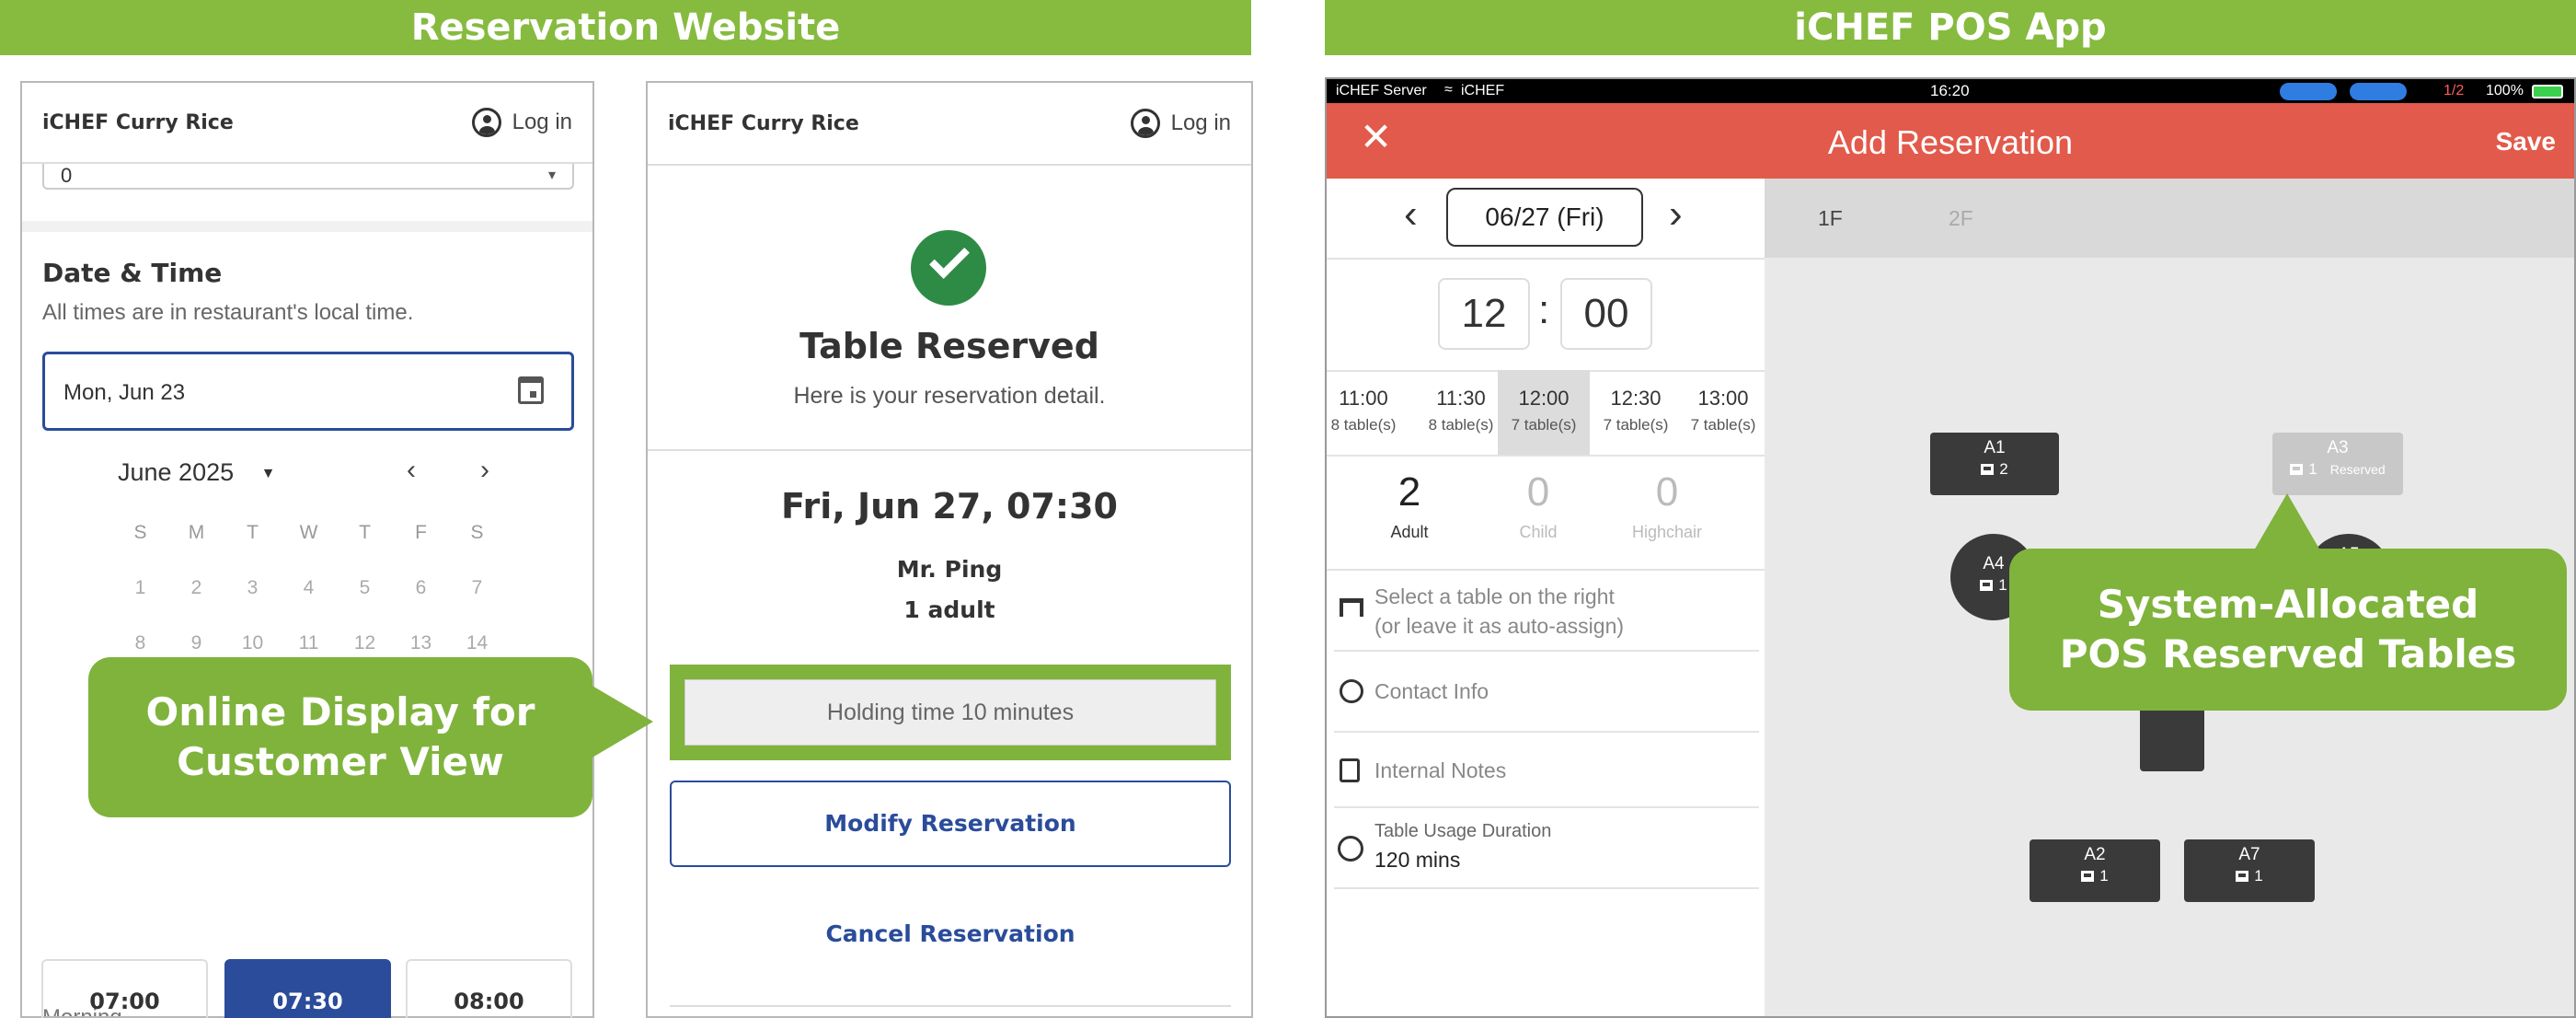  What do you see at coordinates (1448, 90) in the screenshot?
I see `wifi-icon: ≈` at bounding box center [1448, 90].